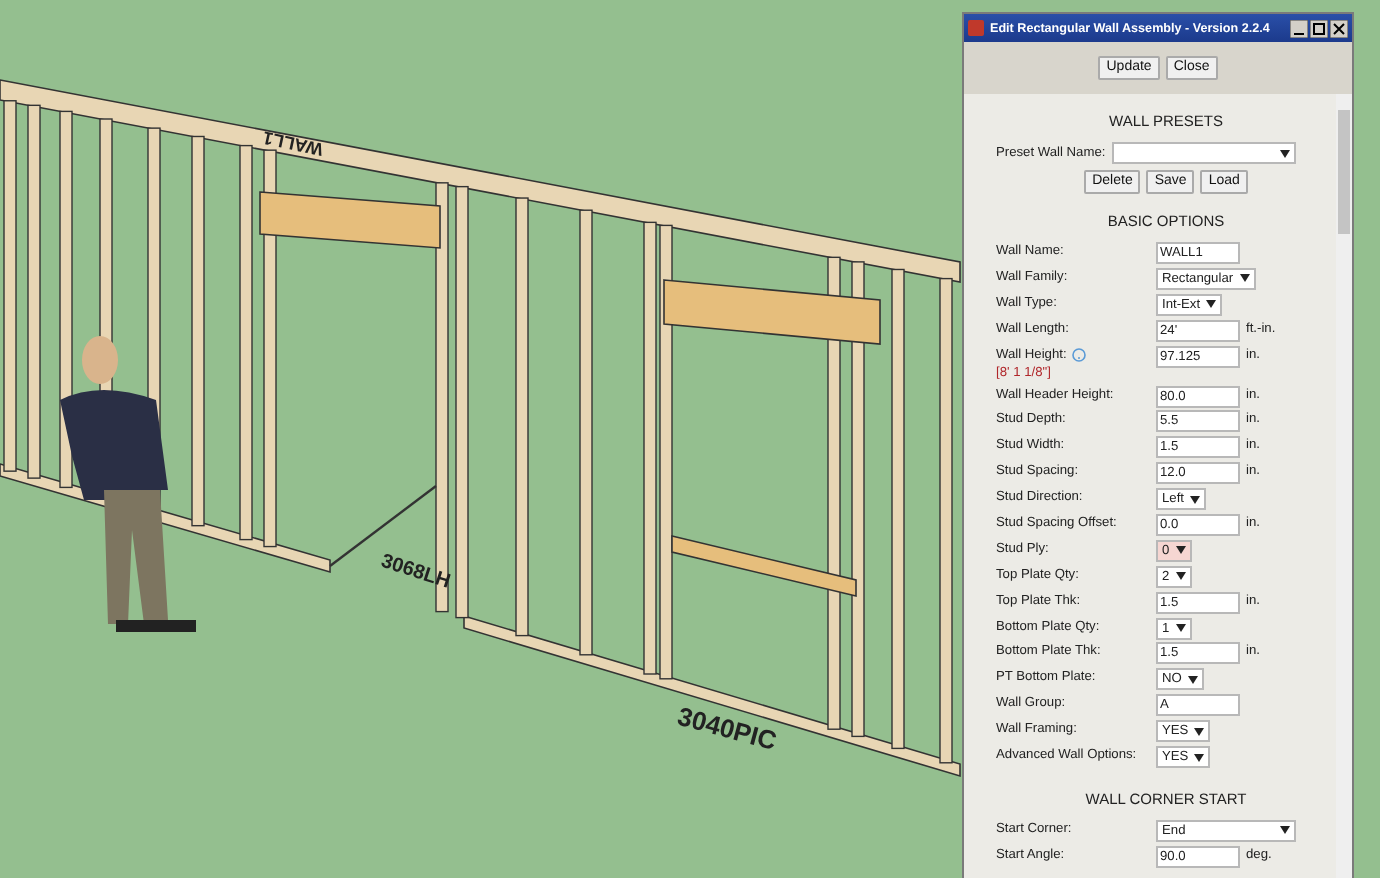 The height and width of the screenshot is (878, 1380). I want to click on scrollbar, so click(1344, 486).